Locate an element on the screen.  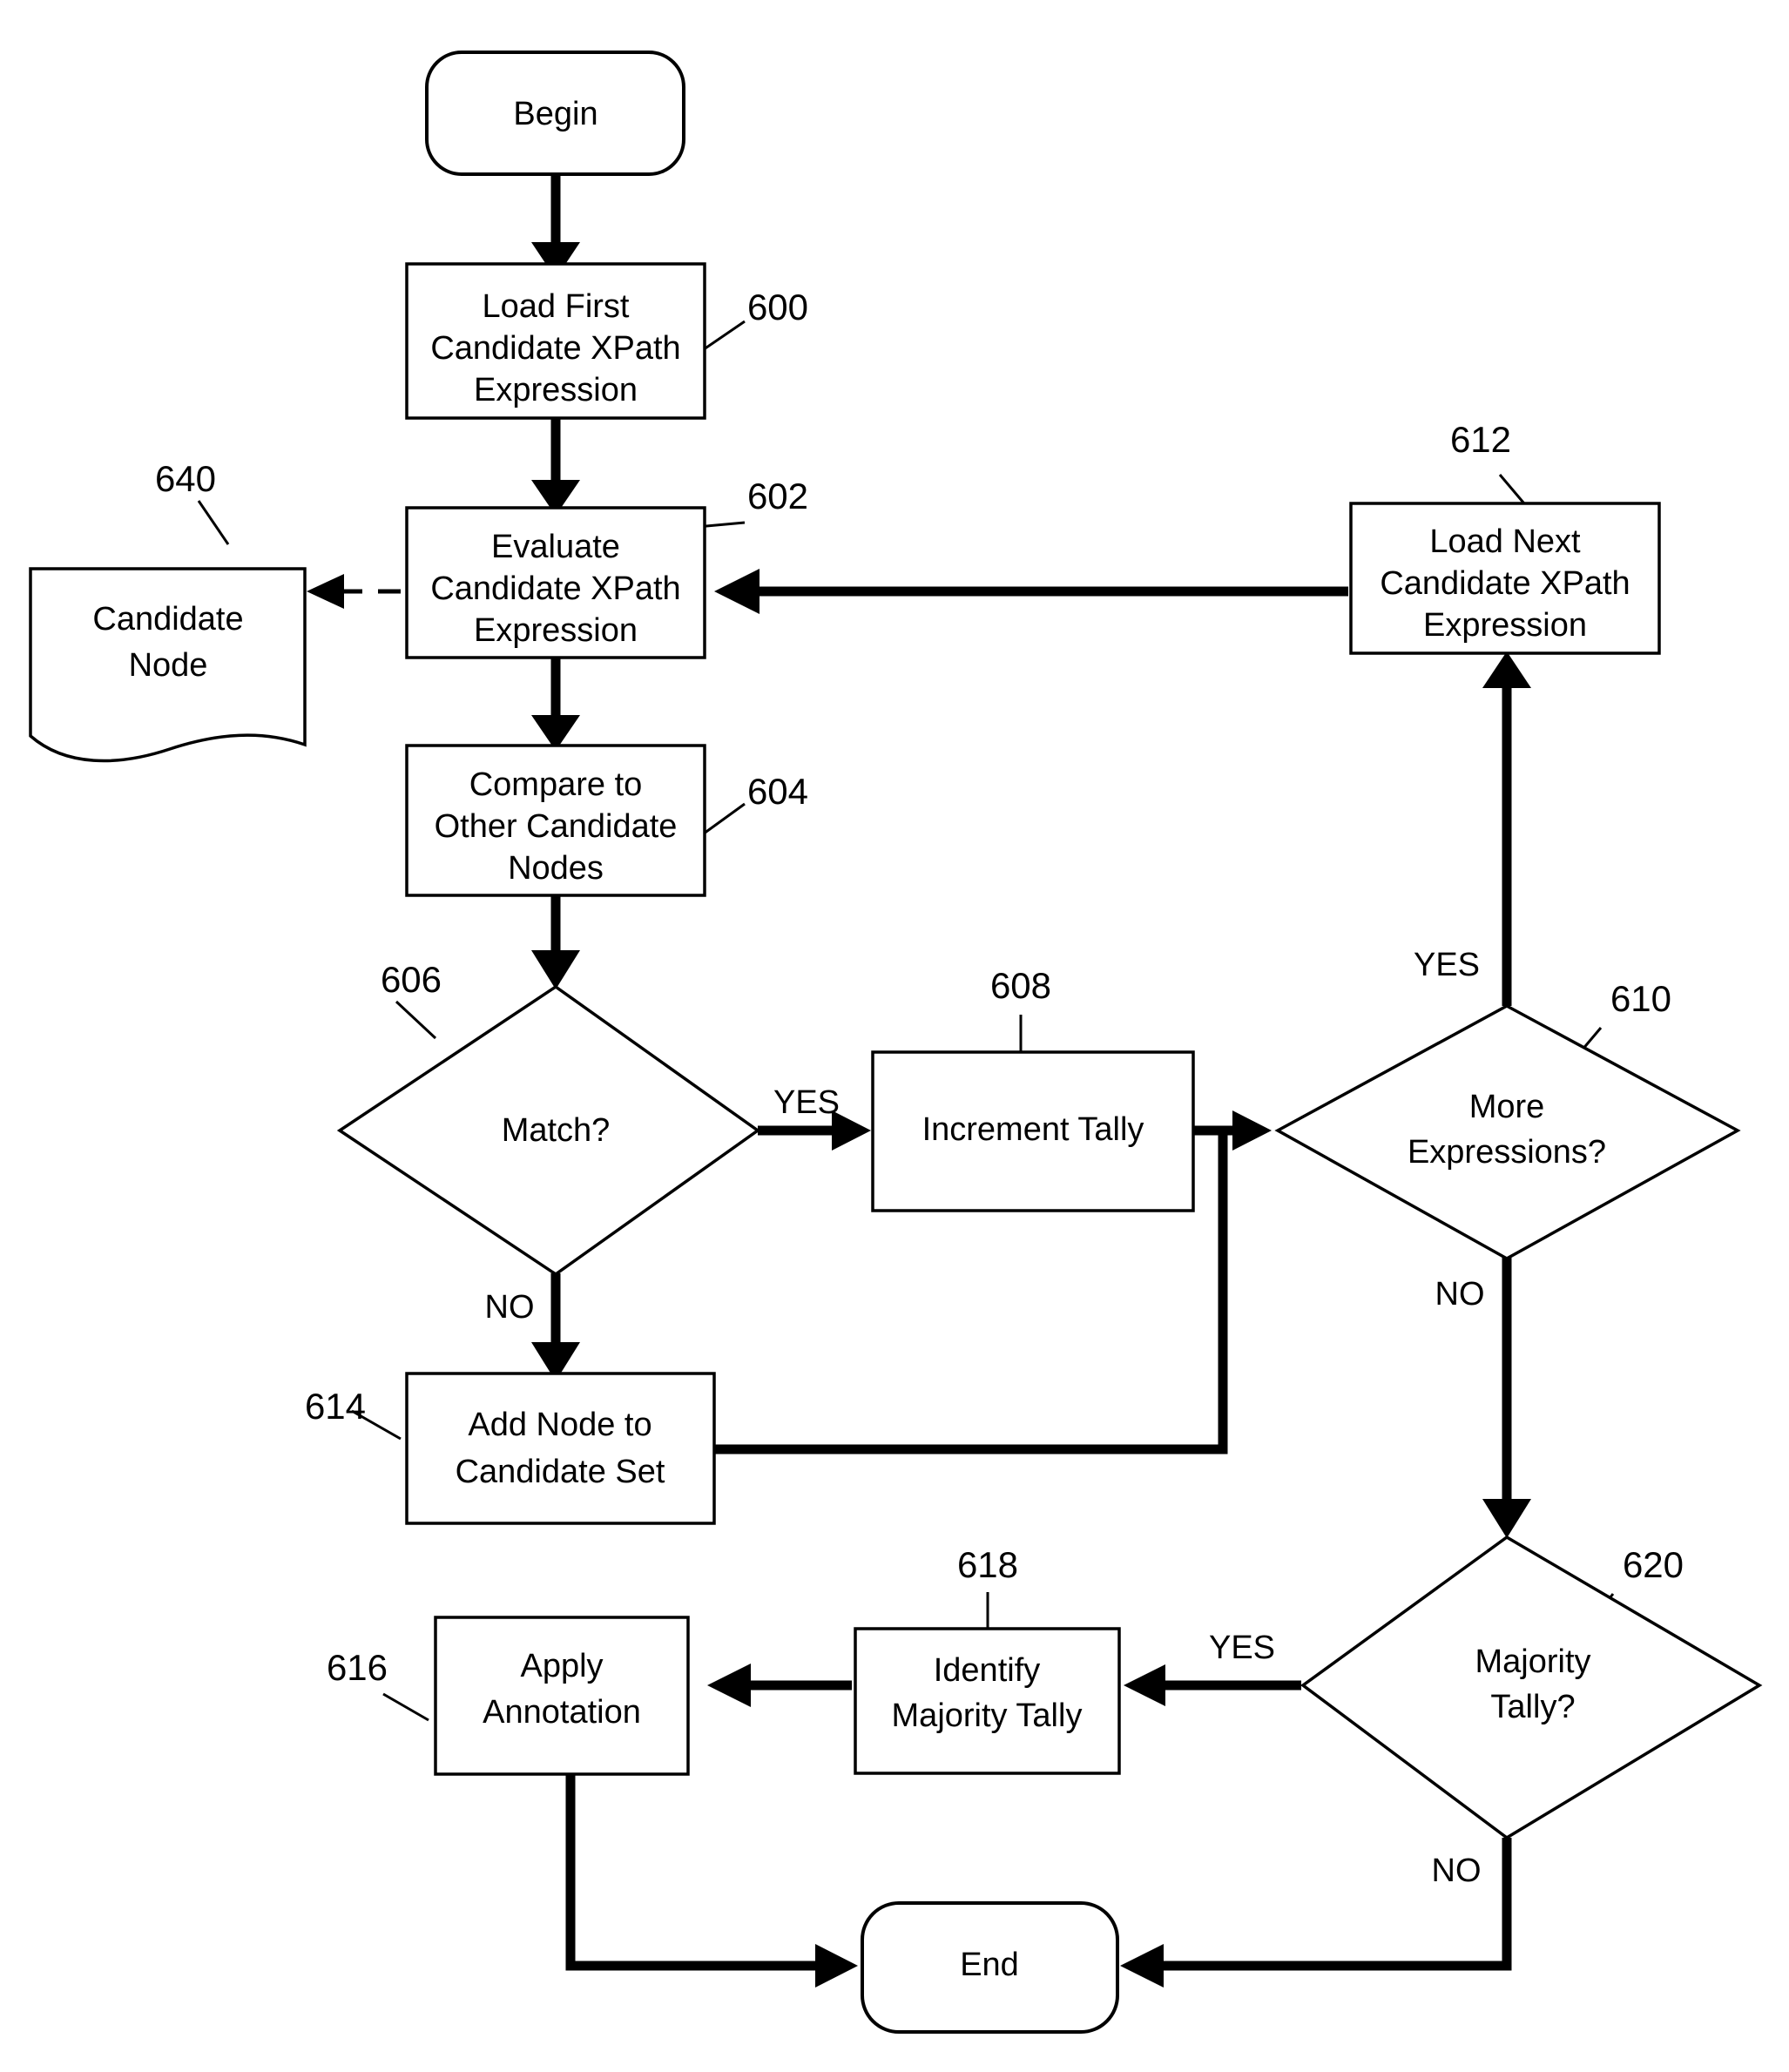
node-identify-majority-tally: Identify Majority Tally is located at coordinates (987, 1701).